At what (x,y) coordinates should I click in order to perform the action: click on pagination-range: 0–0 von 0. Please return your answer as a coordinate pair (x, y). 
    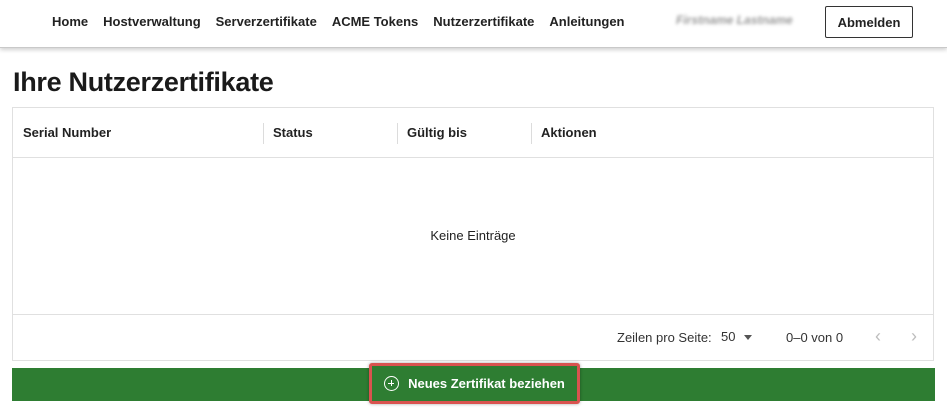
    Looking at the image, I should click on (815, 337).